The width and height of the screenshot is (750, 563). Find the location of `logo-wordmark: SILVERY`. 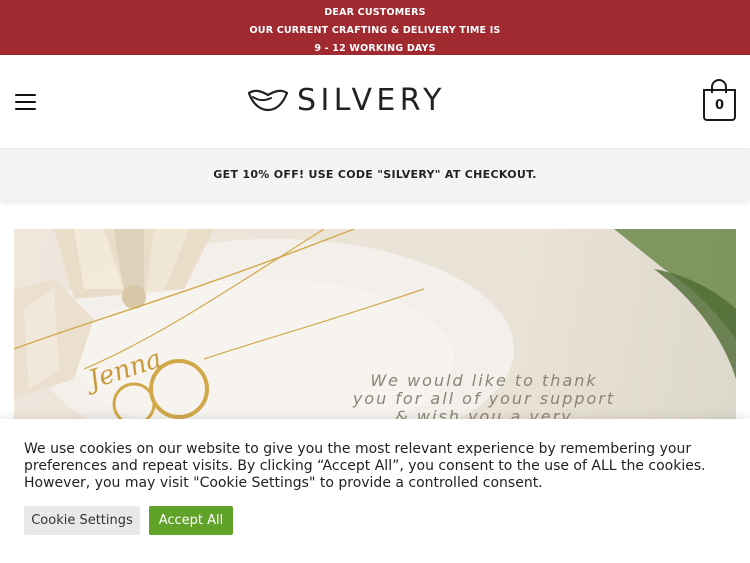

logo-wordmark: SILVERY is located at coordinates (371, 100).